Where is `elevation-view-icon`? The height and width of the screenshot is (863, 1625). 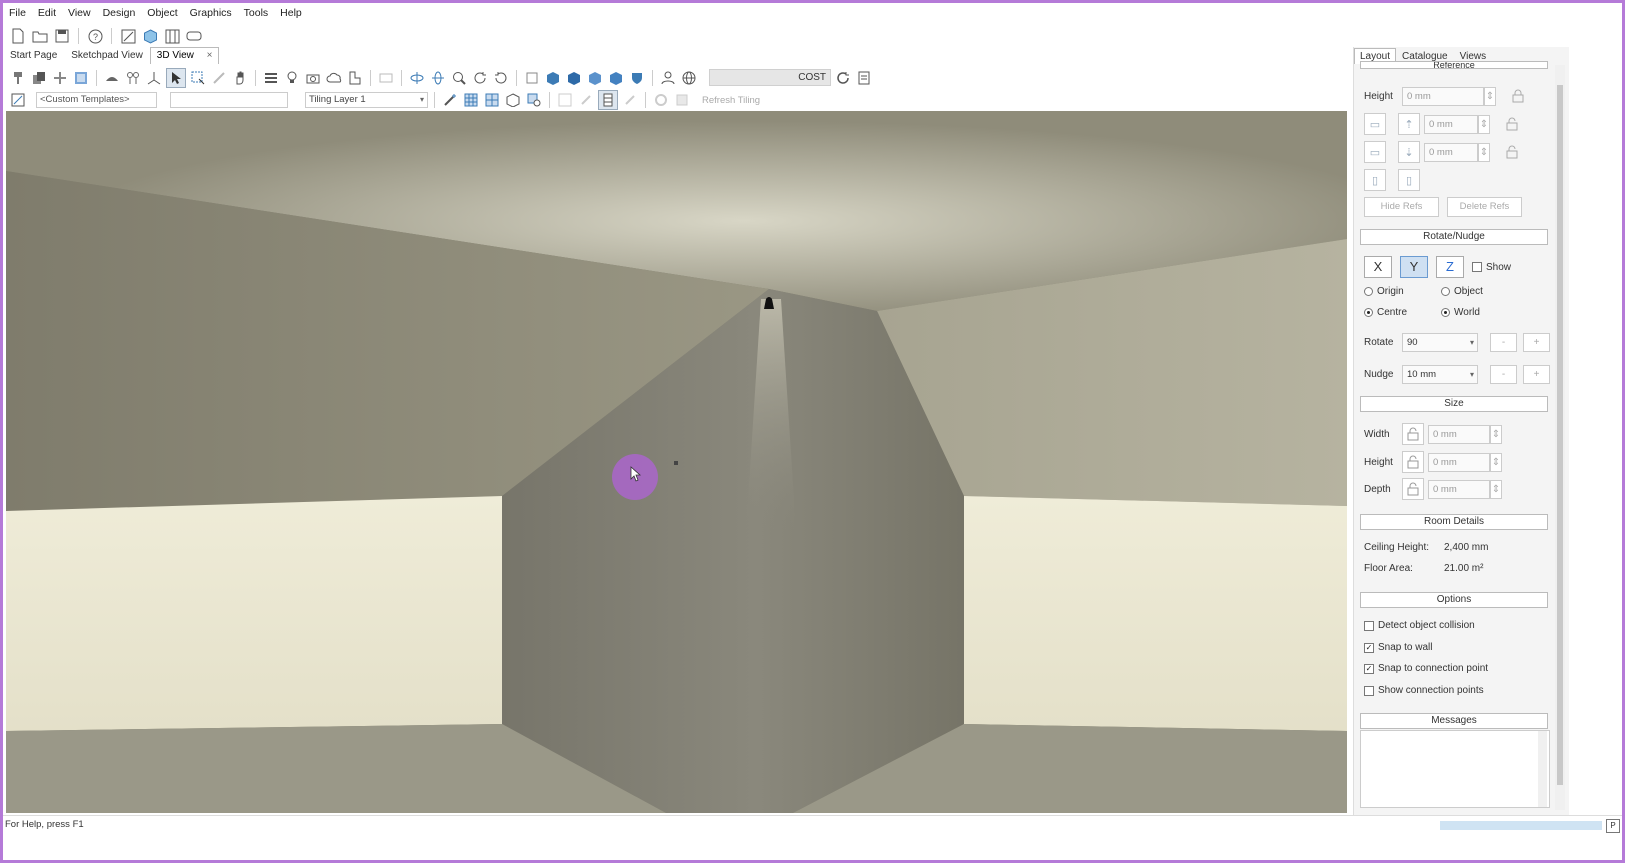
elevation-view-icon is located at coordinates (172, 36).